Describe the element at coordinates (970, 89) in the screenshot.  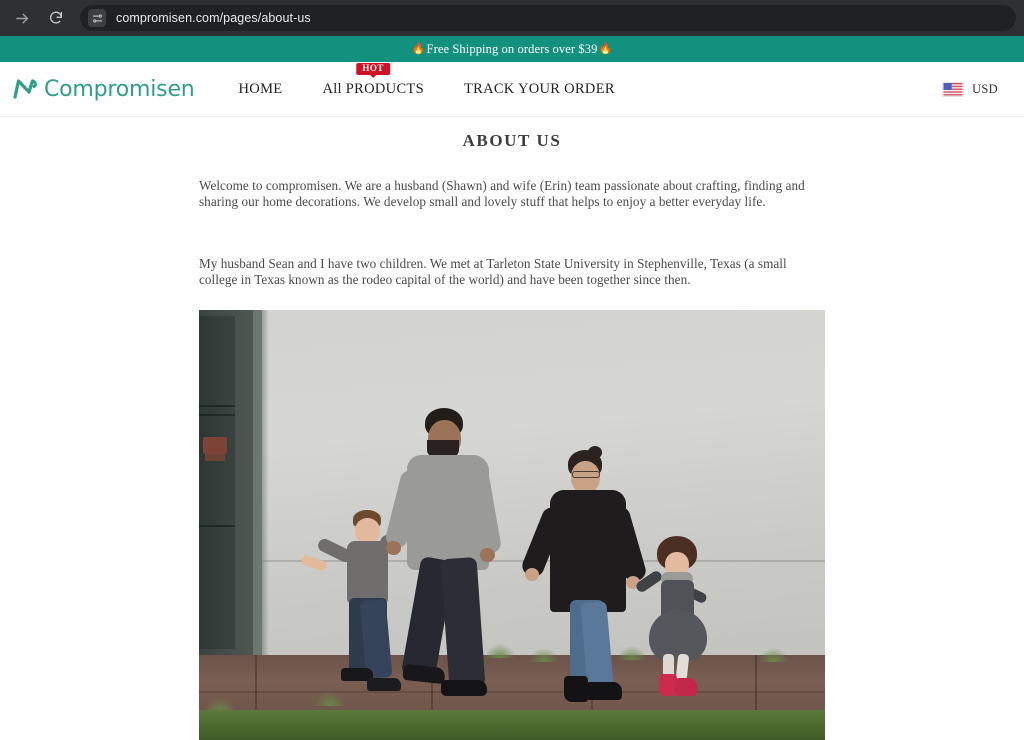
I see `currency-selector: USD` at that location.